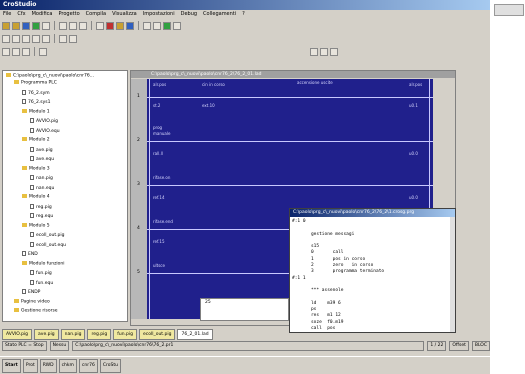  I want to click on tree-item: ecoll_out.equ, so click(48, 245).